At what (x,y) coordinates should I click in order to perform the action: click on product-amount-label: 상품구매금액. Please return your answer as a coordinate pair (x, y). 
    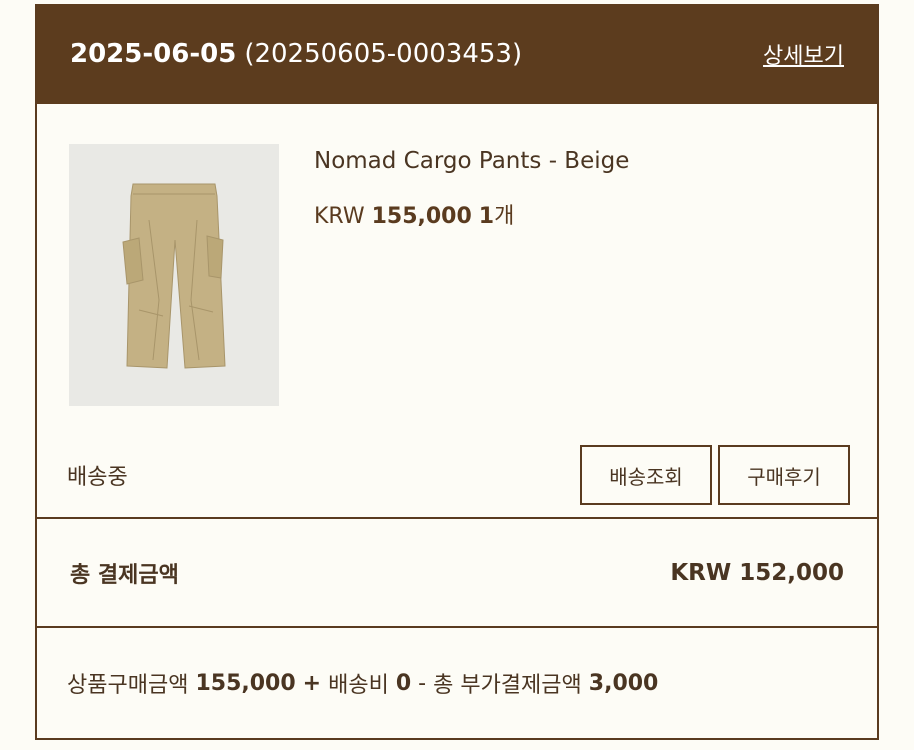
    Looking at the image, I should click on (128, 685).